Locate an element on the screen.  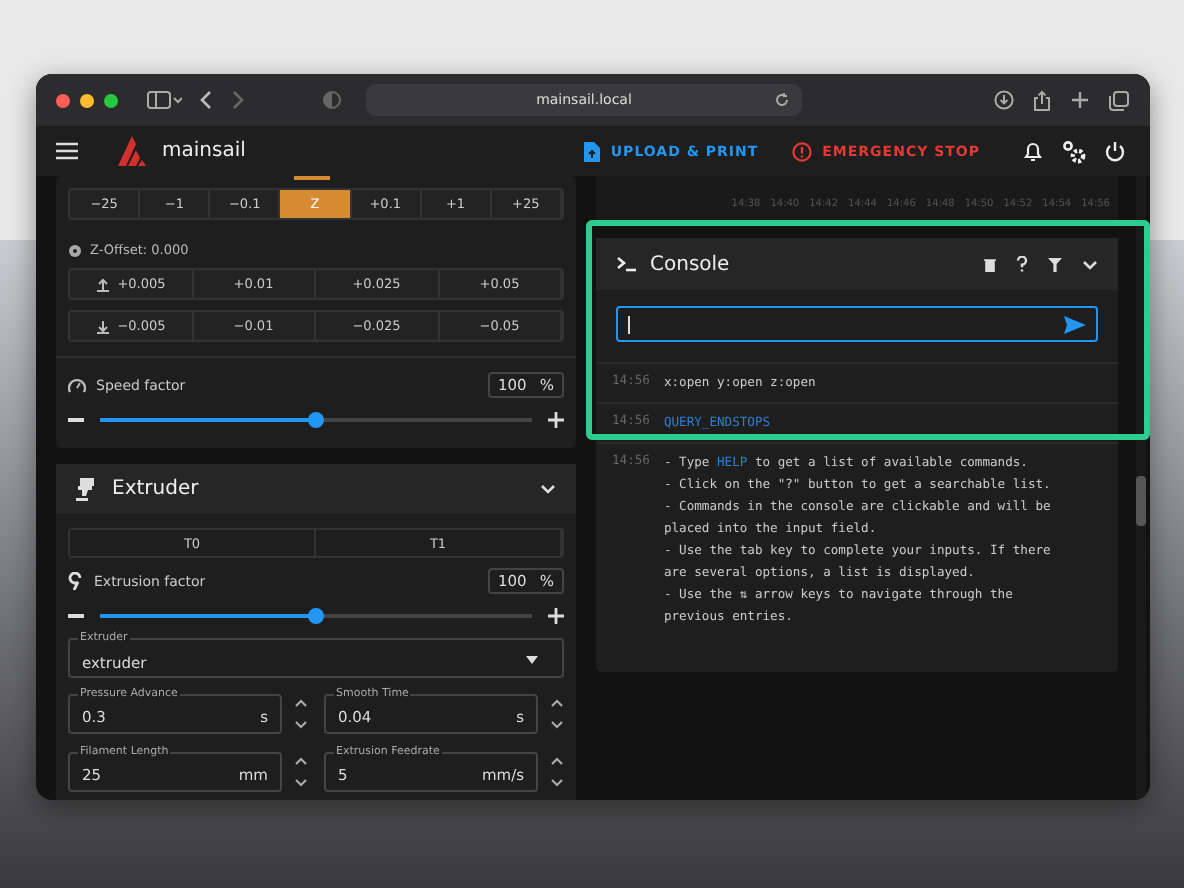
lower-icon is located at coordinates (102, 326).